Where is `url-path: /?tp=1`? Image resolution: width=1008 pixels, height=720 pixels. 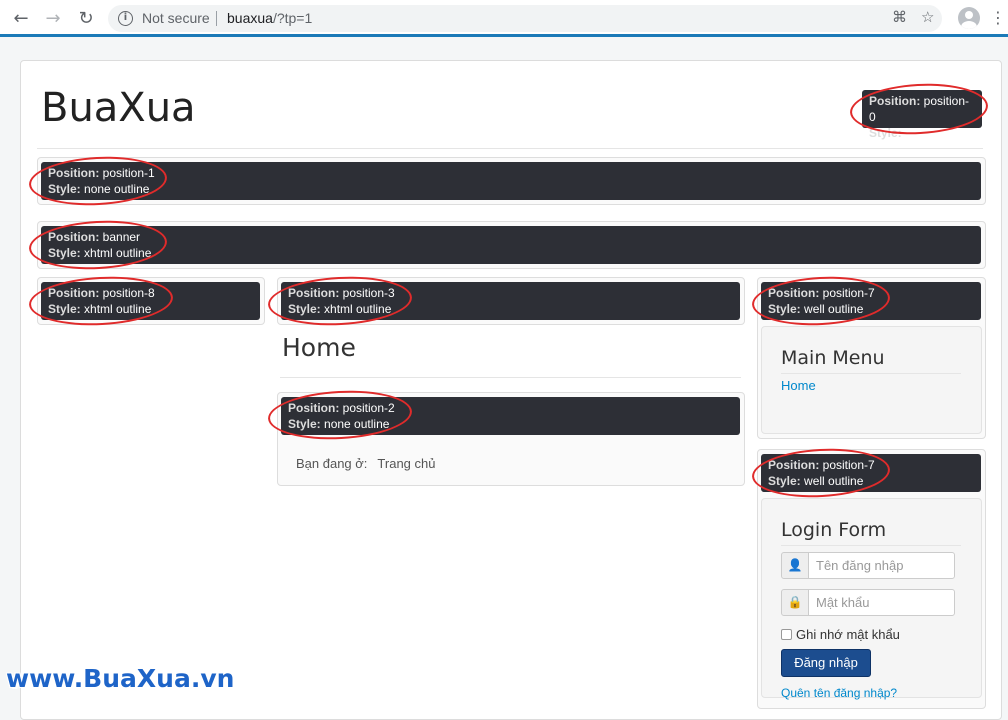
url-path: /?tp=1 is located at coordinates (292, 18).